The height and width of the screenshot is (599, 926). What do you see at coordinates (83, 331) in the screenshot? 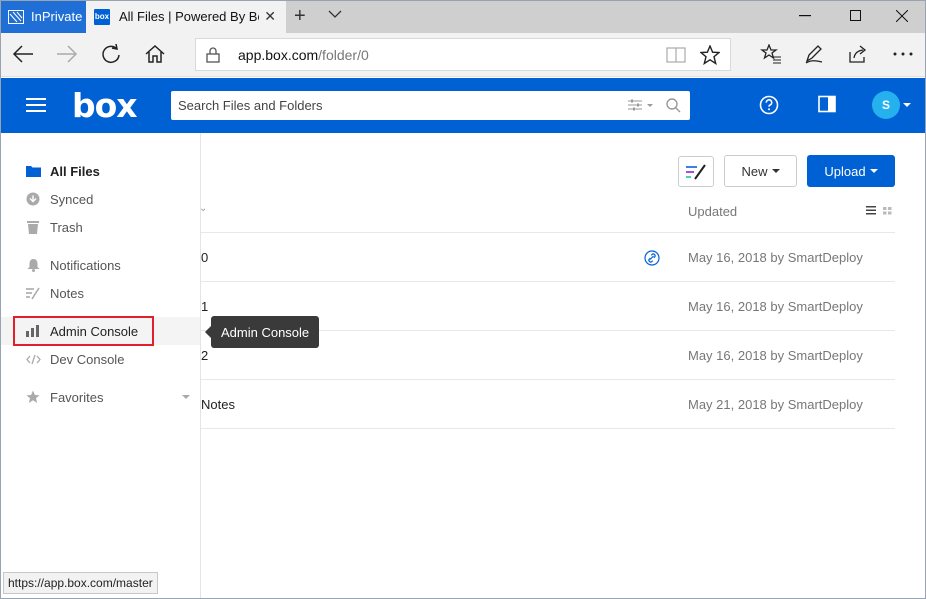
I see `highlight-annotation` at bounding box center [83, 331].